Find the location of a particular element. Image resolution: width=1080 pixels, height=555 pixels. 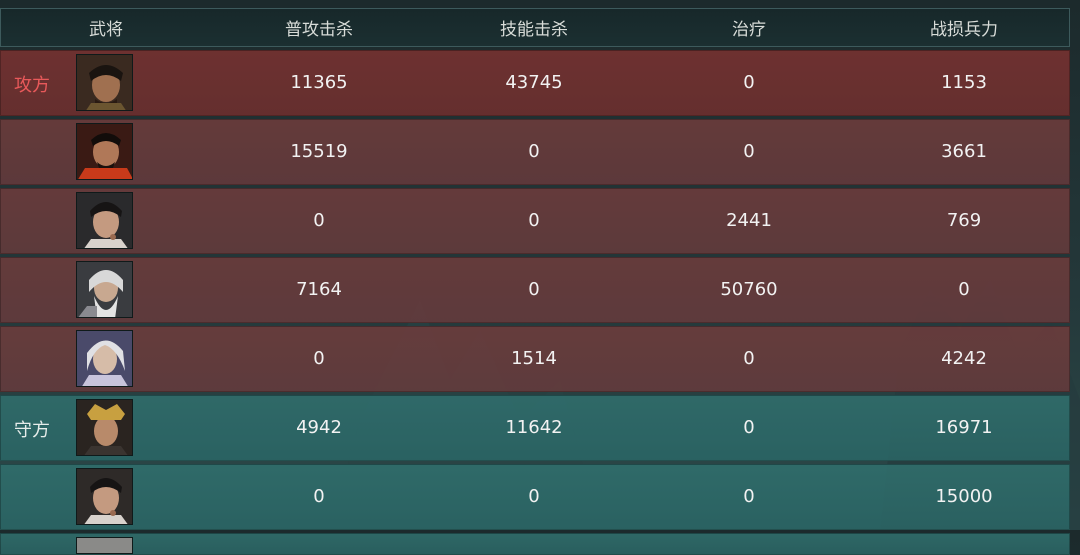

table-row-partial is located at coordinates (535, 544).